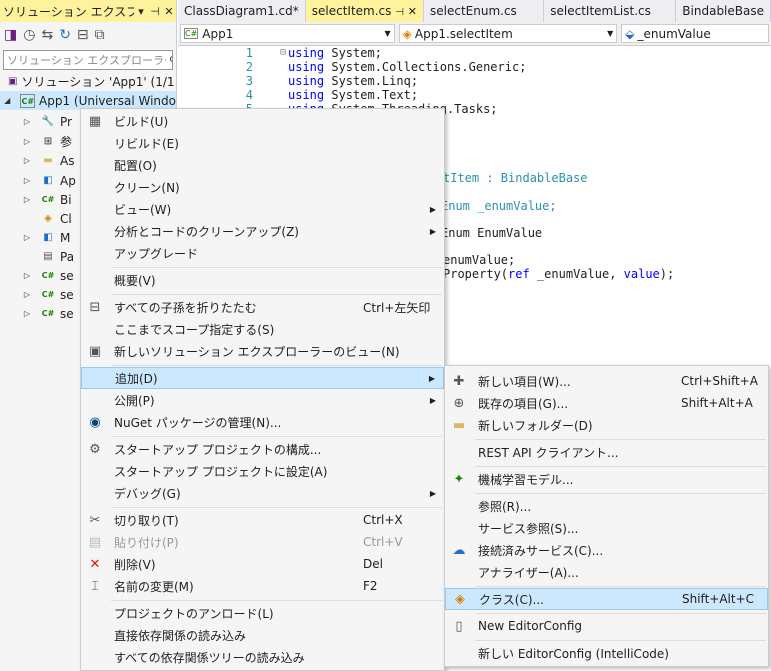 Image resolution: width=771 pixels, height=671 pixels. What do you see at coordinates (606, 626) in the screenshot?
I see `menu-item: ▯ New EditorConfig` at bounding box center [606, 626].